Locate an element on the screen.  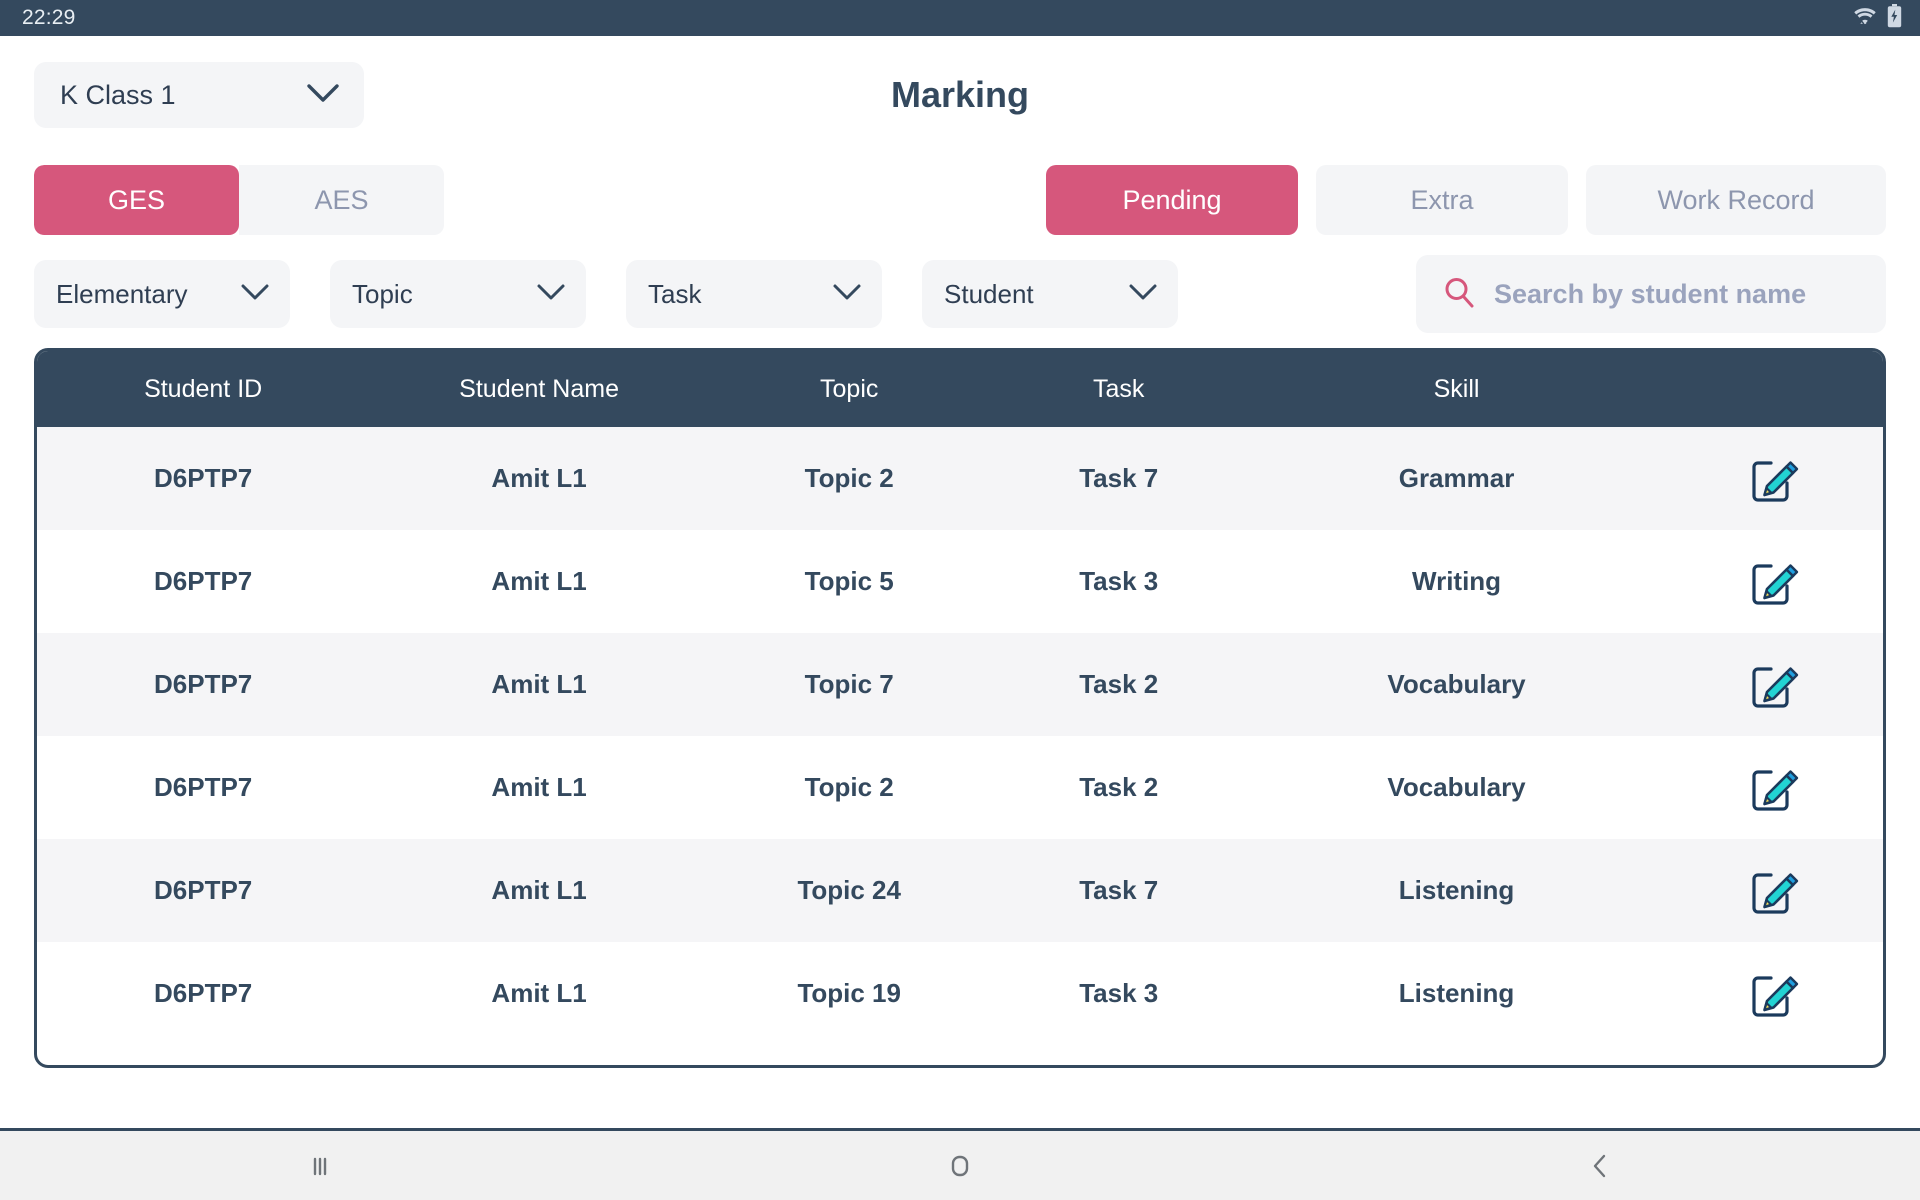
segment-ges: GES is located at coordinates (136, 200).